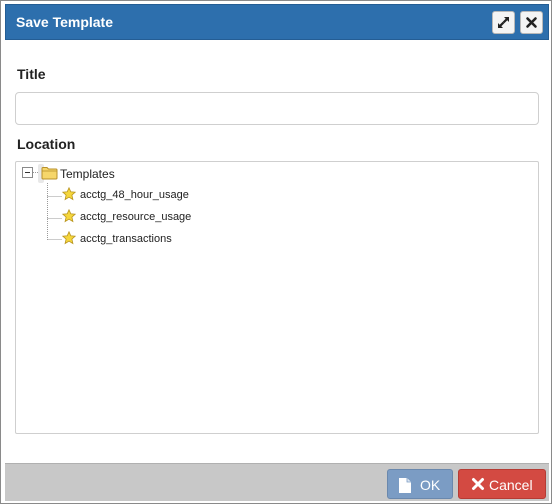 This screenshot has width=552, height=504. What do you see at coordinates (430, 485) in the screenshot?
I see `ok-label: OK` at bounding box center [430, 485].